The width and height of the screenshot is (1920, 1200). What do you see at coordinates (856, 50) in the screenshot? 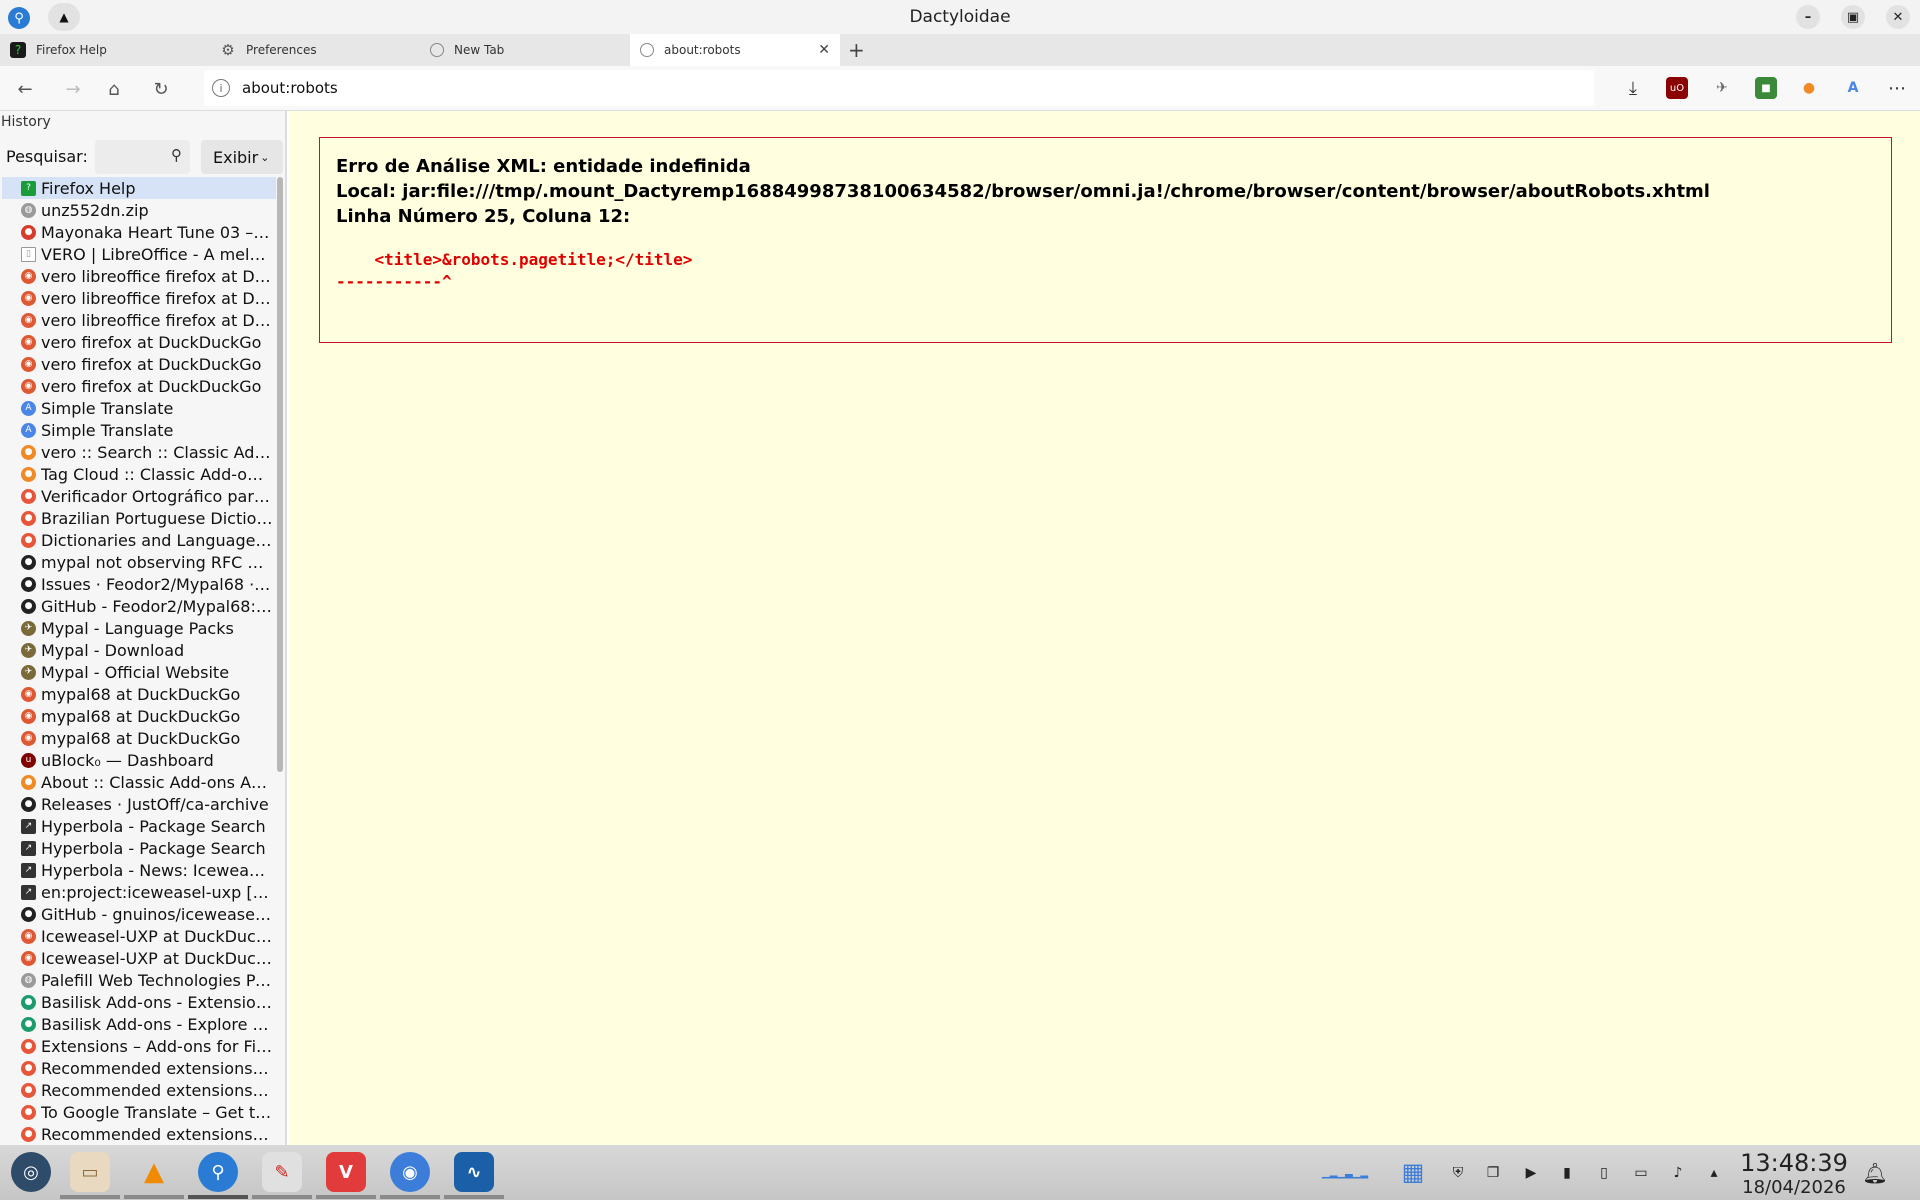
I see `new-tab-button: +` at bounding box center [856, 50].